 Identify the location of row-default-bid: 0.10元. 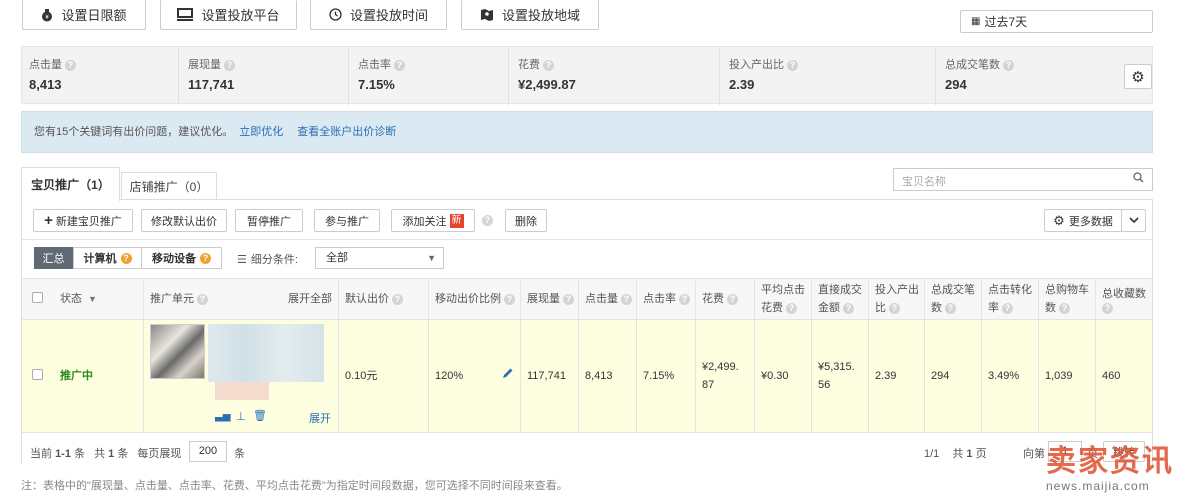
(383, 376).